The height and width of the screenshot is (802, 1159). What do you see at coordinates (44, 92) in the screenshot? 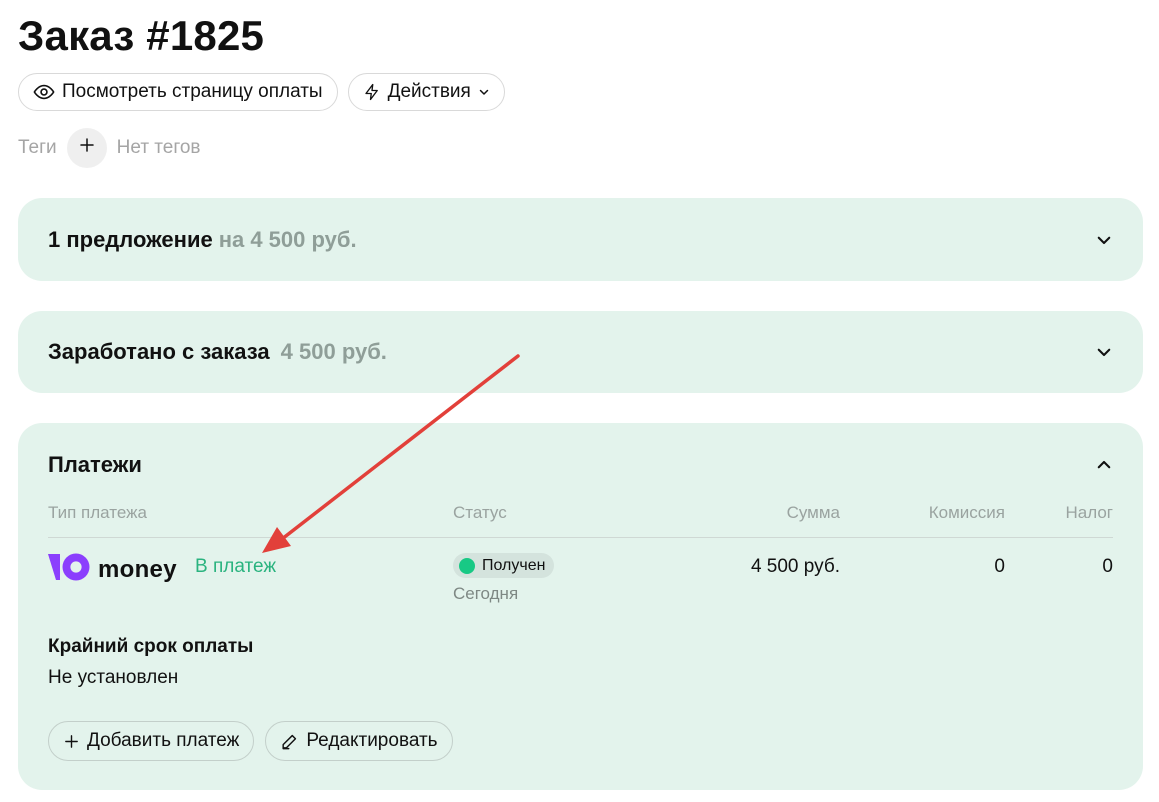
I see `eye-icon` at bounding box center [44, 92].